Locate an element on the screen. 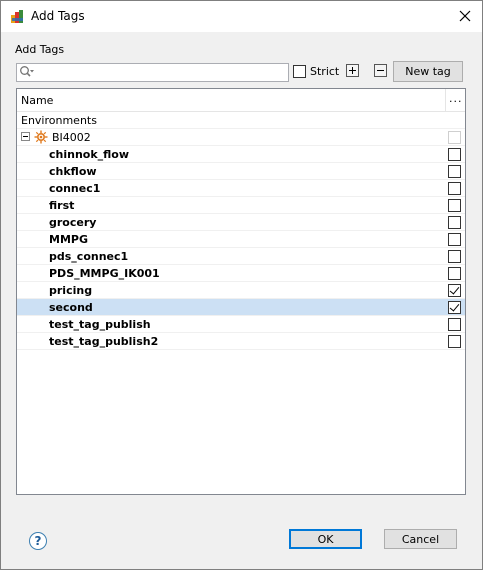 The image size is (483, 570). title-bar: Add Tags is located at coordinates (241, 16).